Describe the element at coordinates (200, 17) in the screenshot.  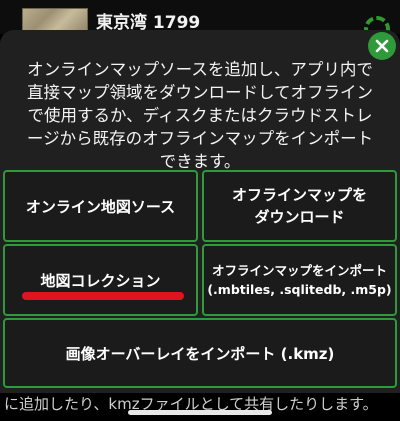
I see `background-header: 東京湾 1799` at that location.